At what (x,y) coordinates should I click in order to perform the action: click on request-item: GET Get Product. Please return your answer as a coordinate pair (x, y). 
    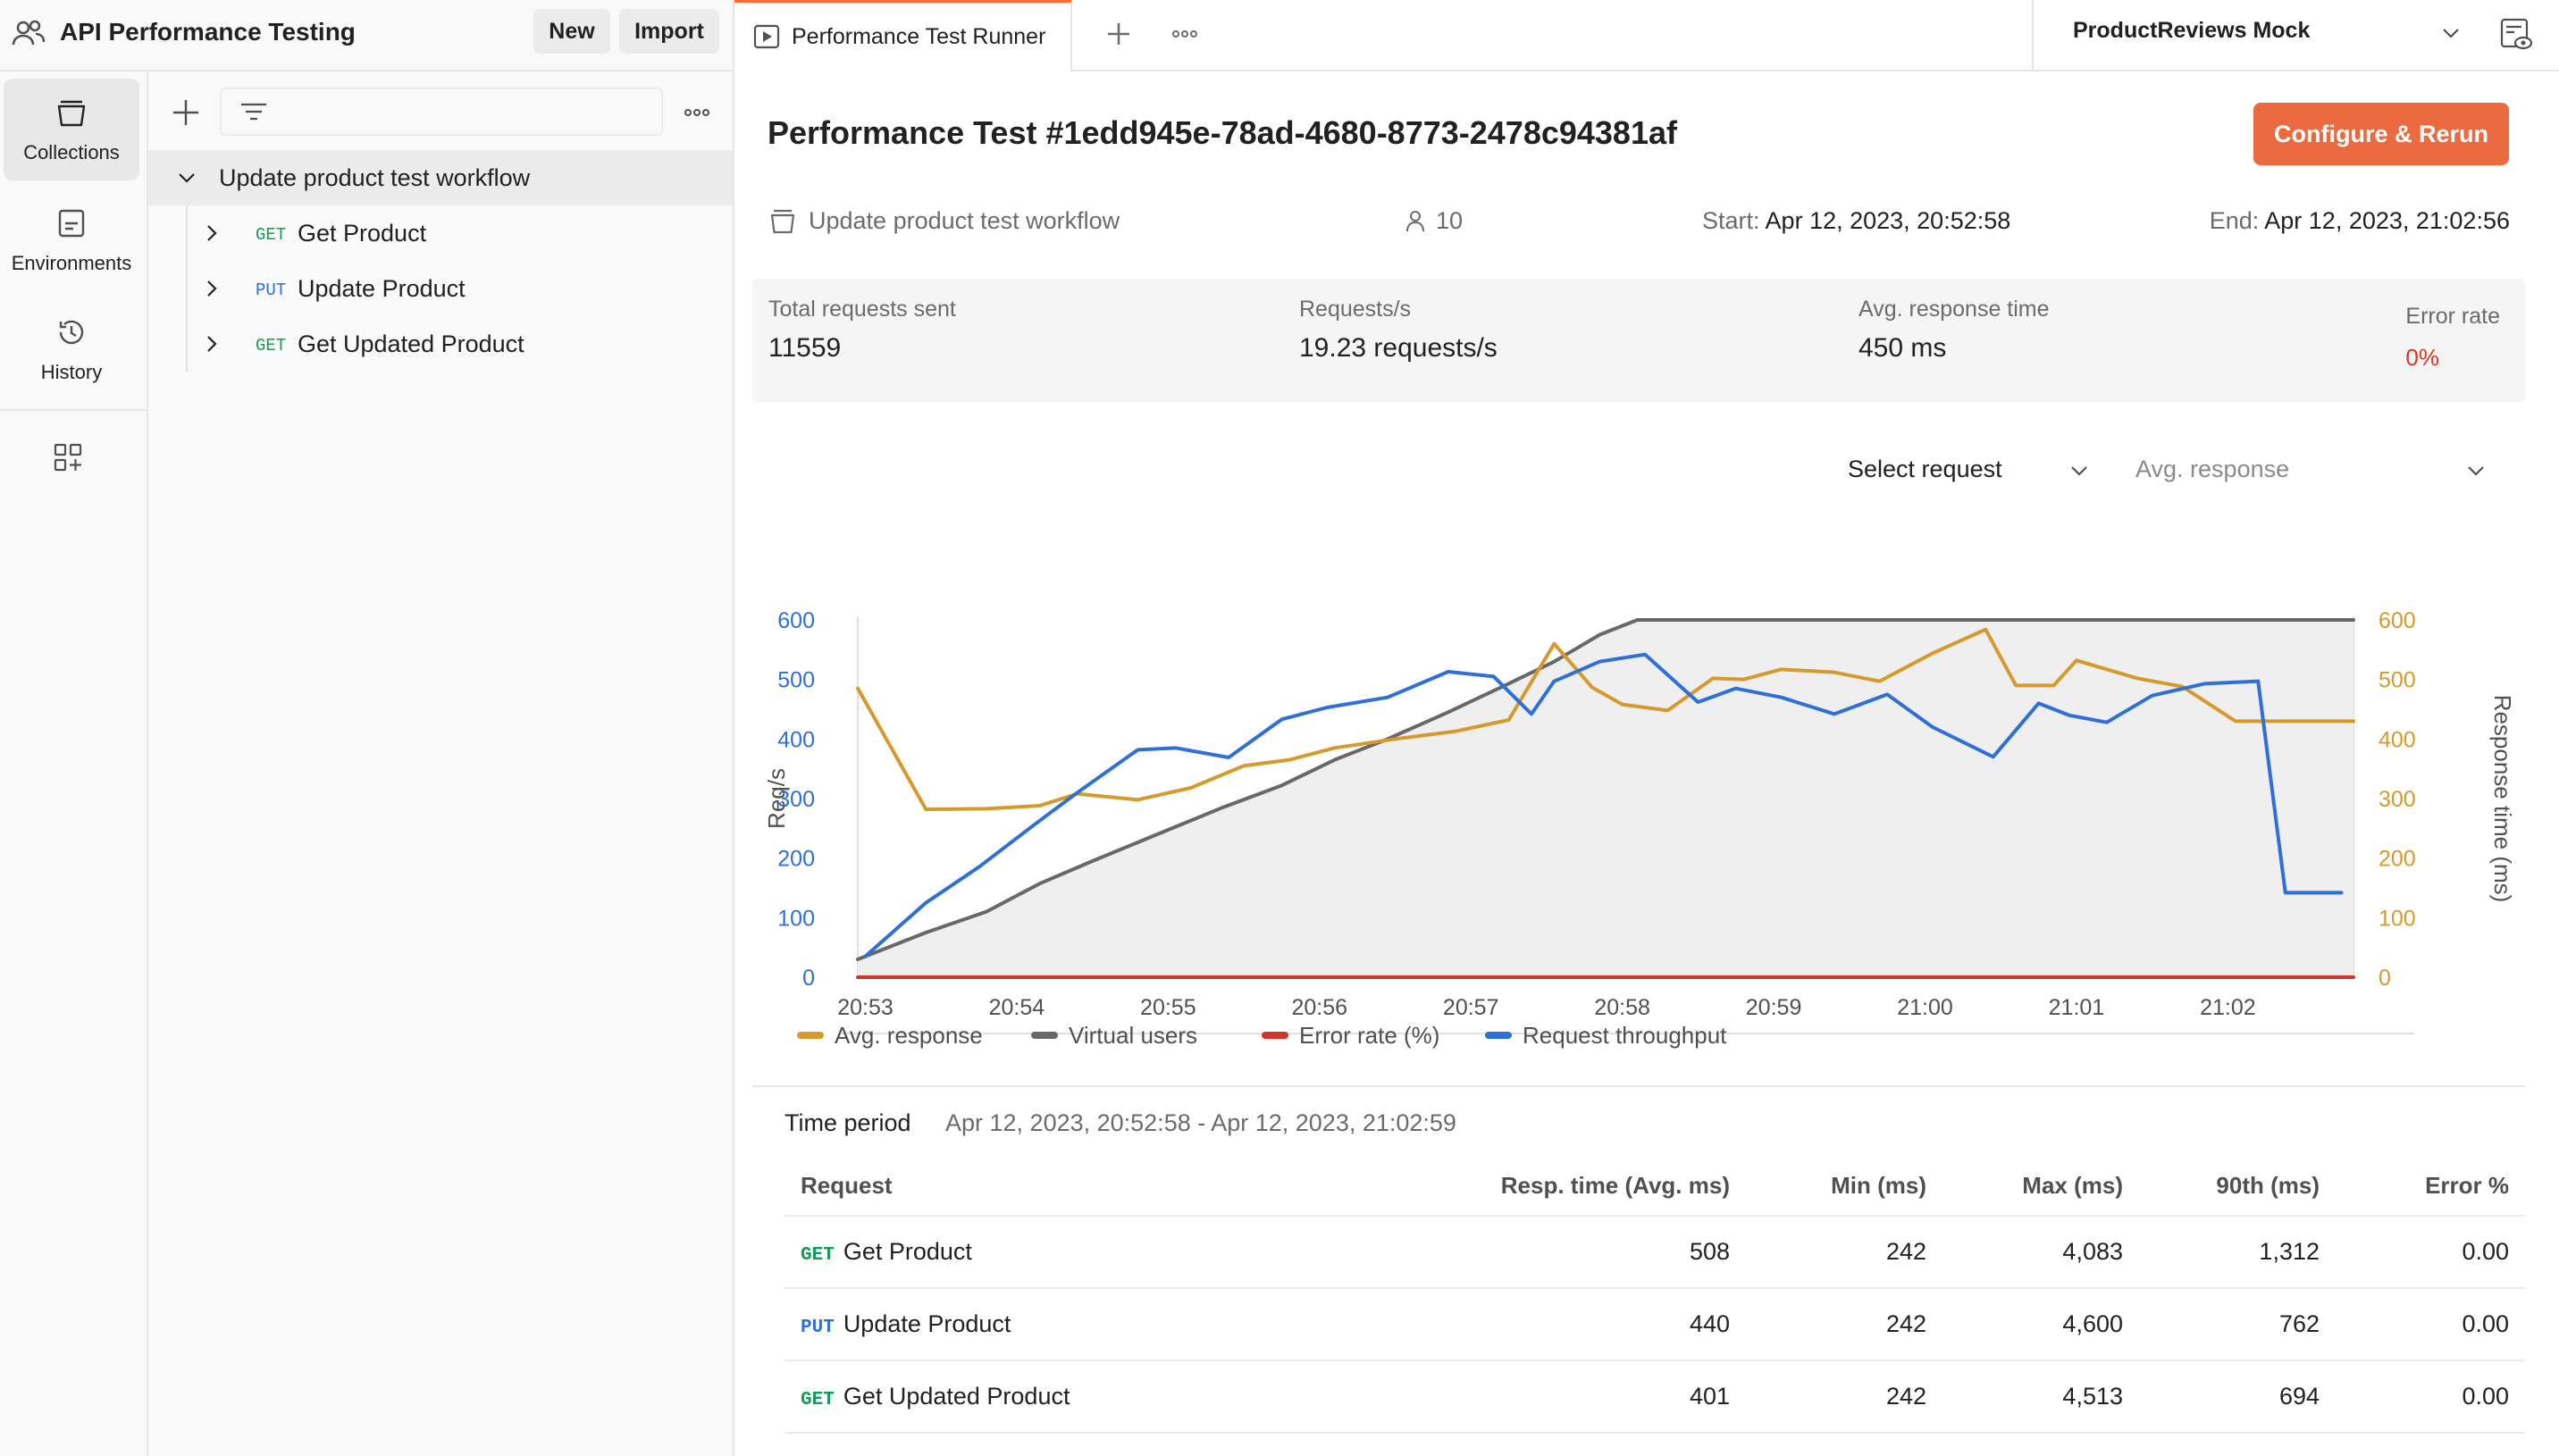
    Looking at the image, I should click on (441, 233).